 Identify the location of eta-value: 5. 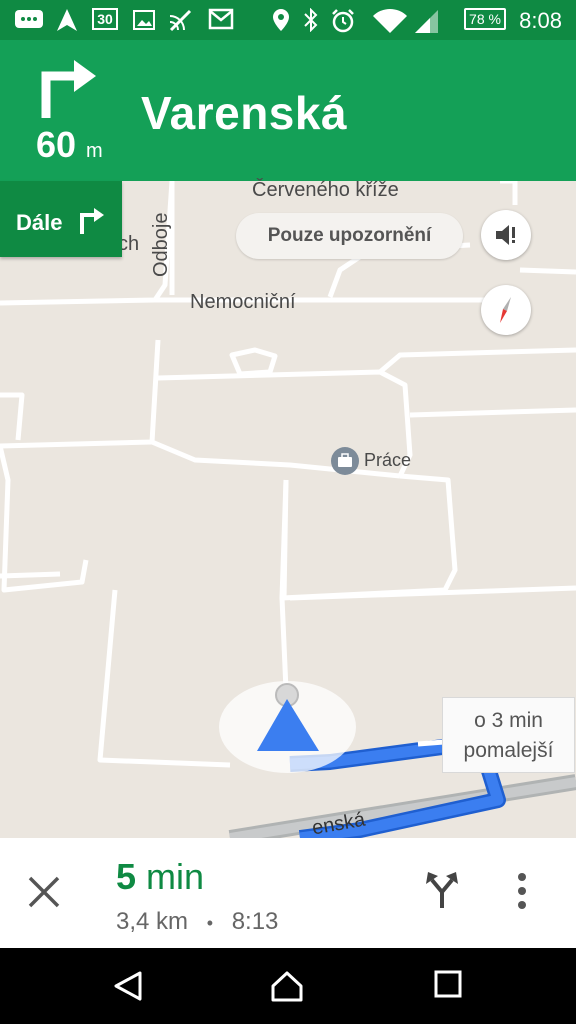
(126, 876).